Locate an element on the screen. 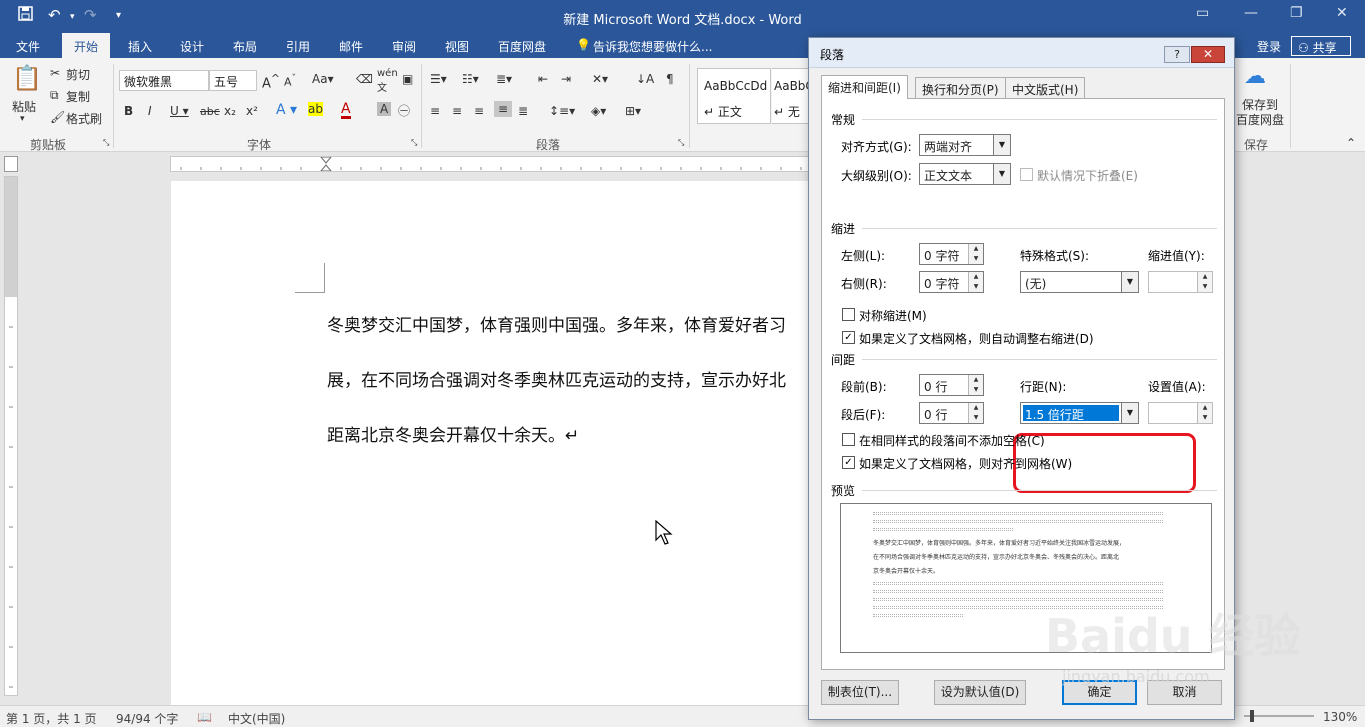 The height and width of the screenshot is (727, 1365). paste-button: 粘贴 is located at coordinates (24, 106).